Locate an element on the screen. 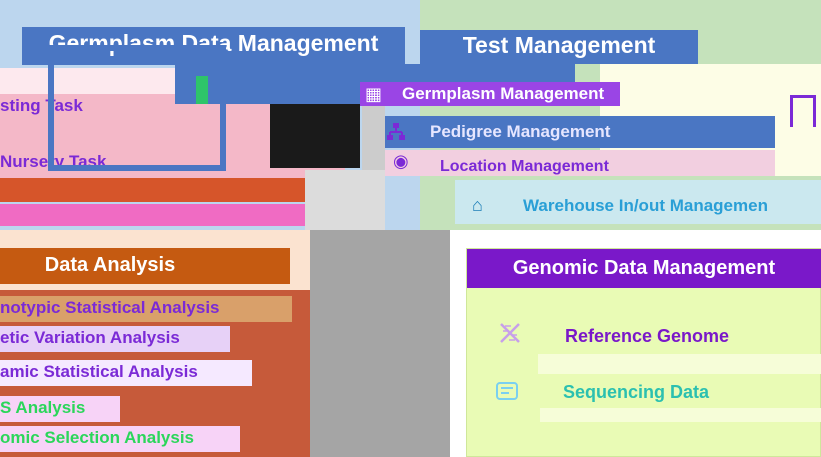 The width and height of the screenshot is (821, 457). list-item: etic Variation Analysis is located at coordinates (115, 339).